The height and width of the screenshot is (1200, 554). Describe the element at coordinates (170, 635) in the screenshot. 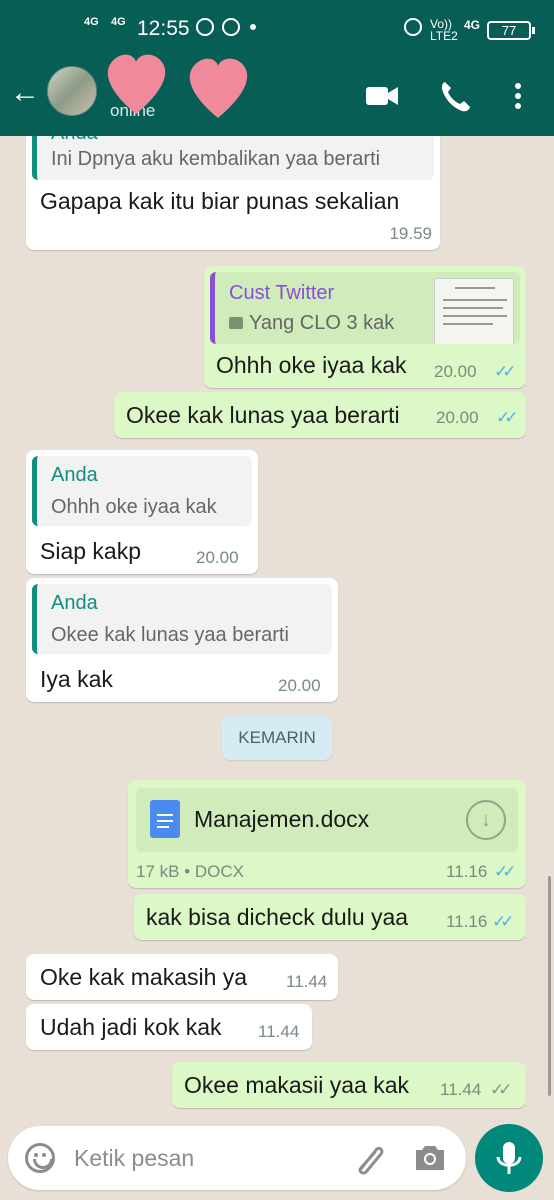

I see `quote-text: Okee kak lunas yaa berarti` at that location.